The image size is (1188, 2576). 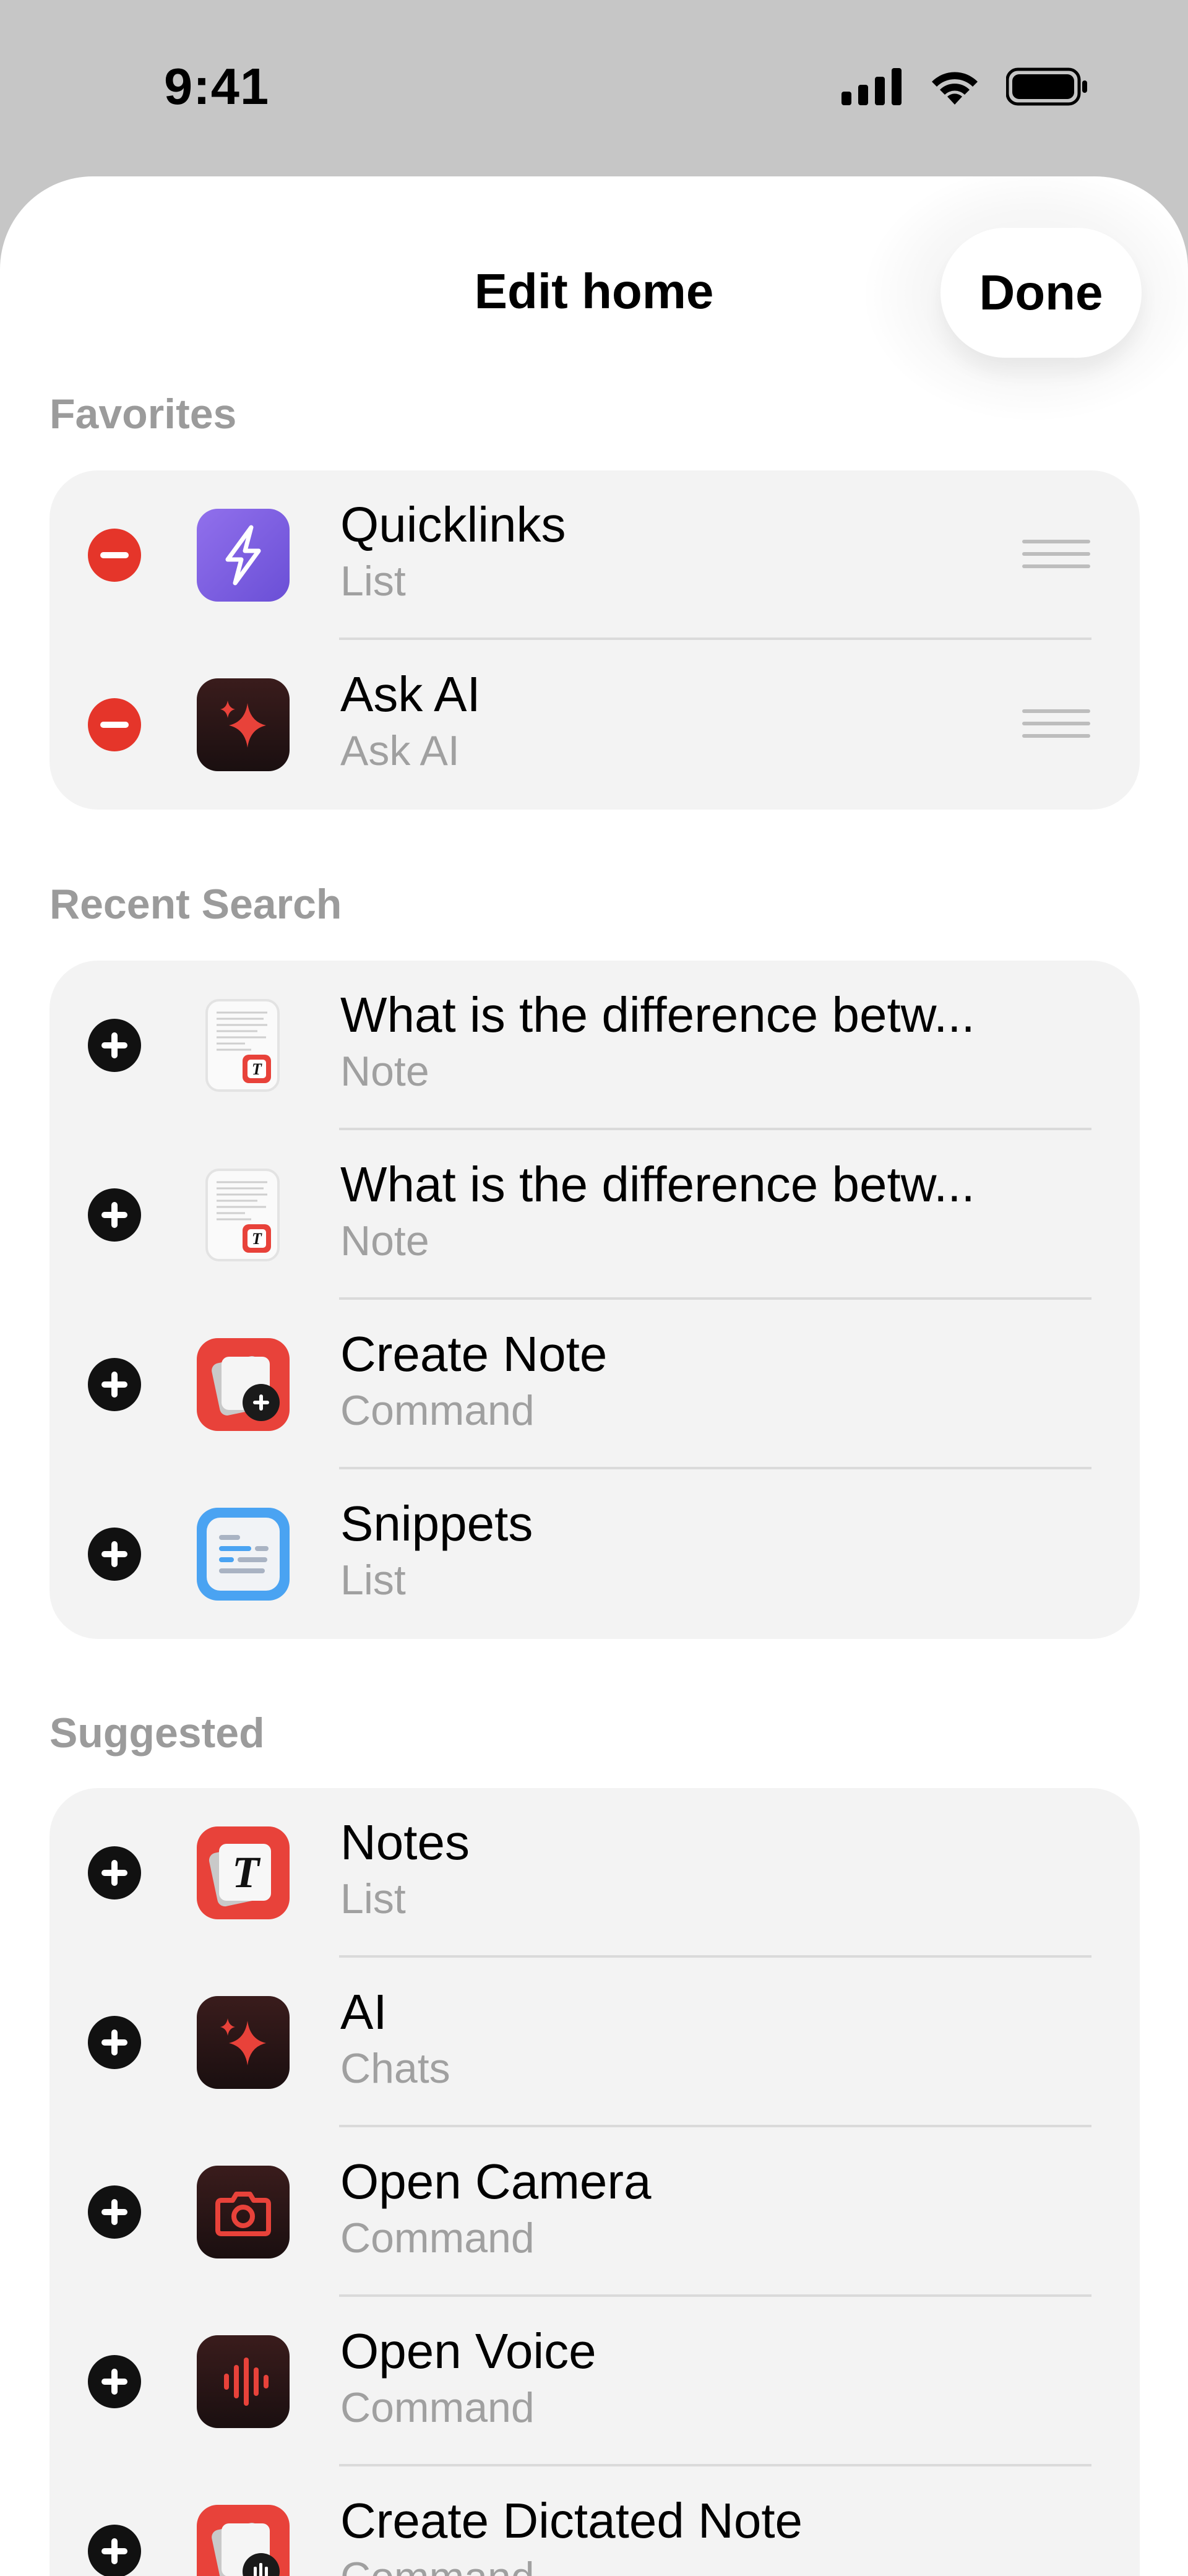 I want to click on battery-icon, so click(x=1046, y=86).